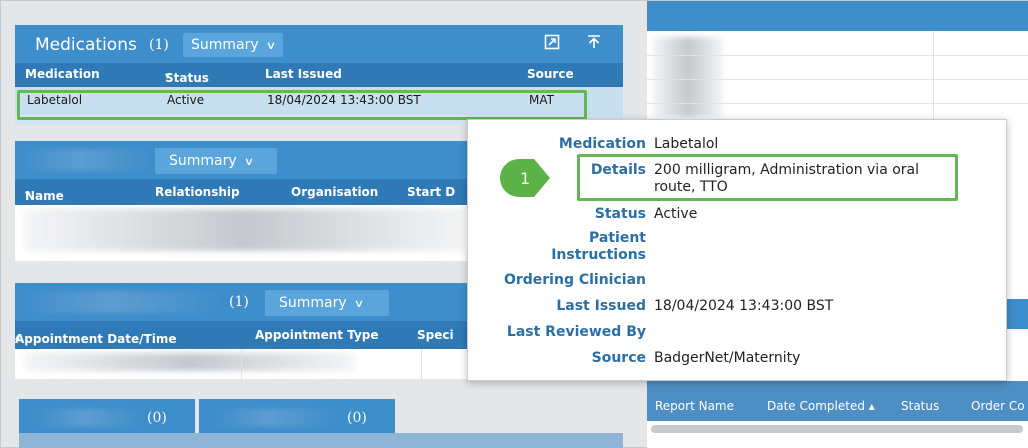 The image size is (1028, 448). I want to click on panel-title: Medications, so click(86, 45).